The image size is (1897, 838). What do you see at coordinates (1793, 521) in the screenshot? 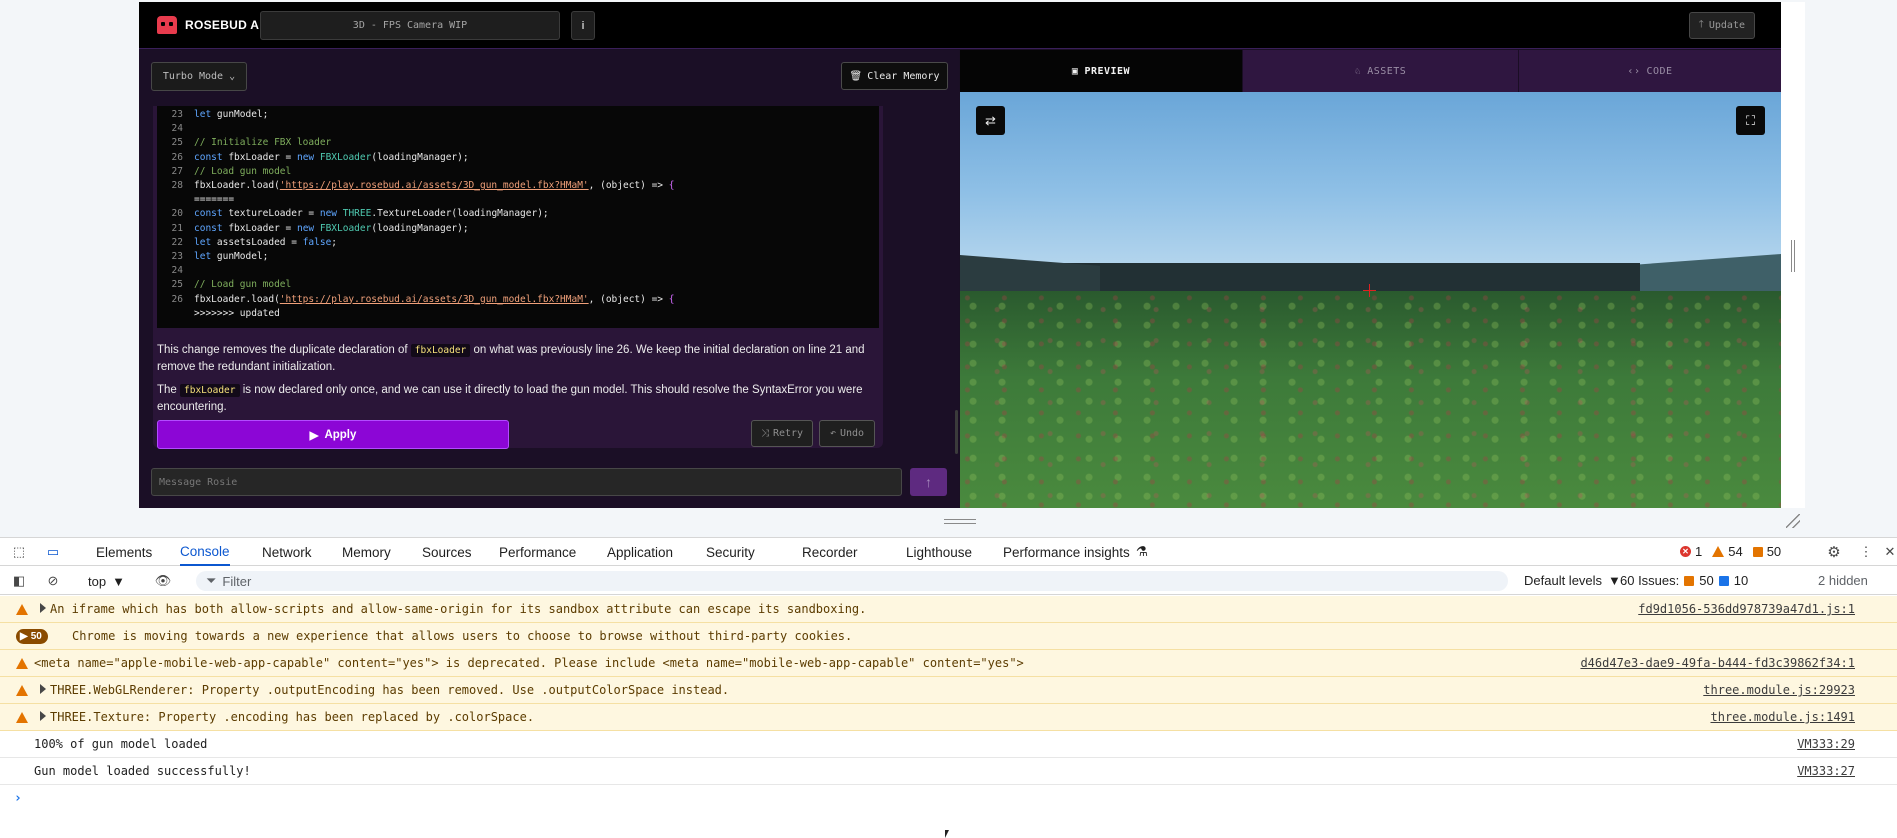
I see `viewport-resize-corner-icon` at bounding box center [1793, 521].